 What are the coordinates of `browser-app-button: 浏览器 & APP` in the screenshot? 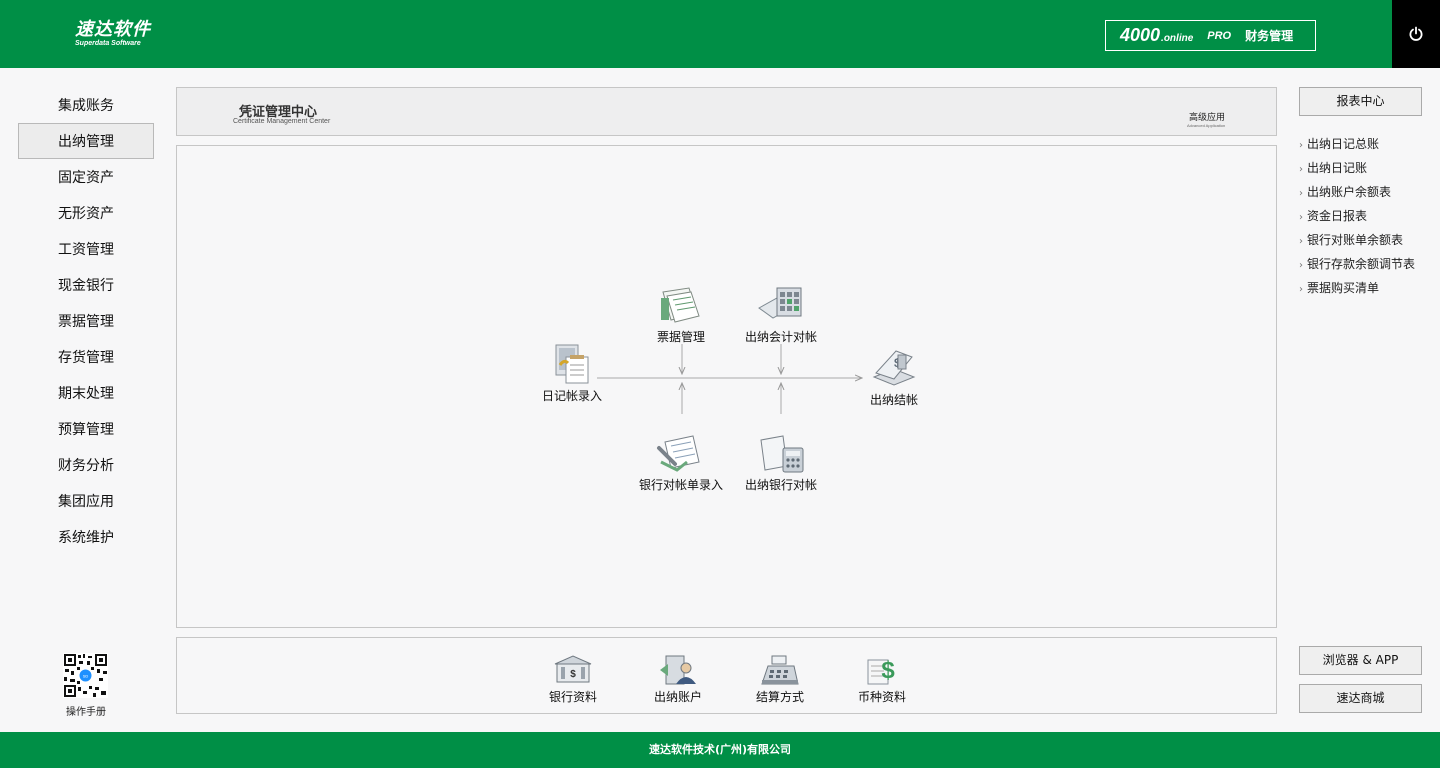 It's located at (1360, 660).